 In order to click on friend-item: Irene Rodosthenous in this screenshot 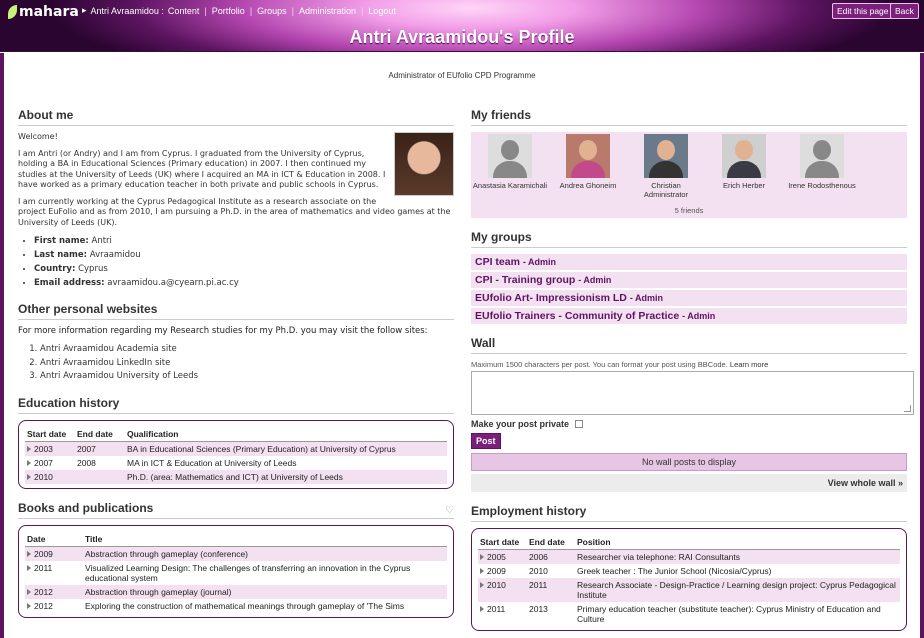, I will do `click(822, 162)`.